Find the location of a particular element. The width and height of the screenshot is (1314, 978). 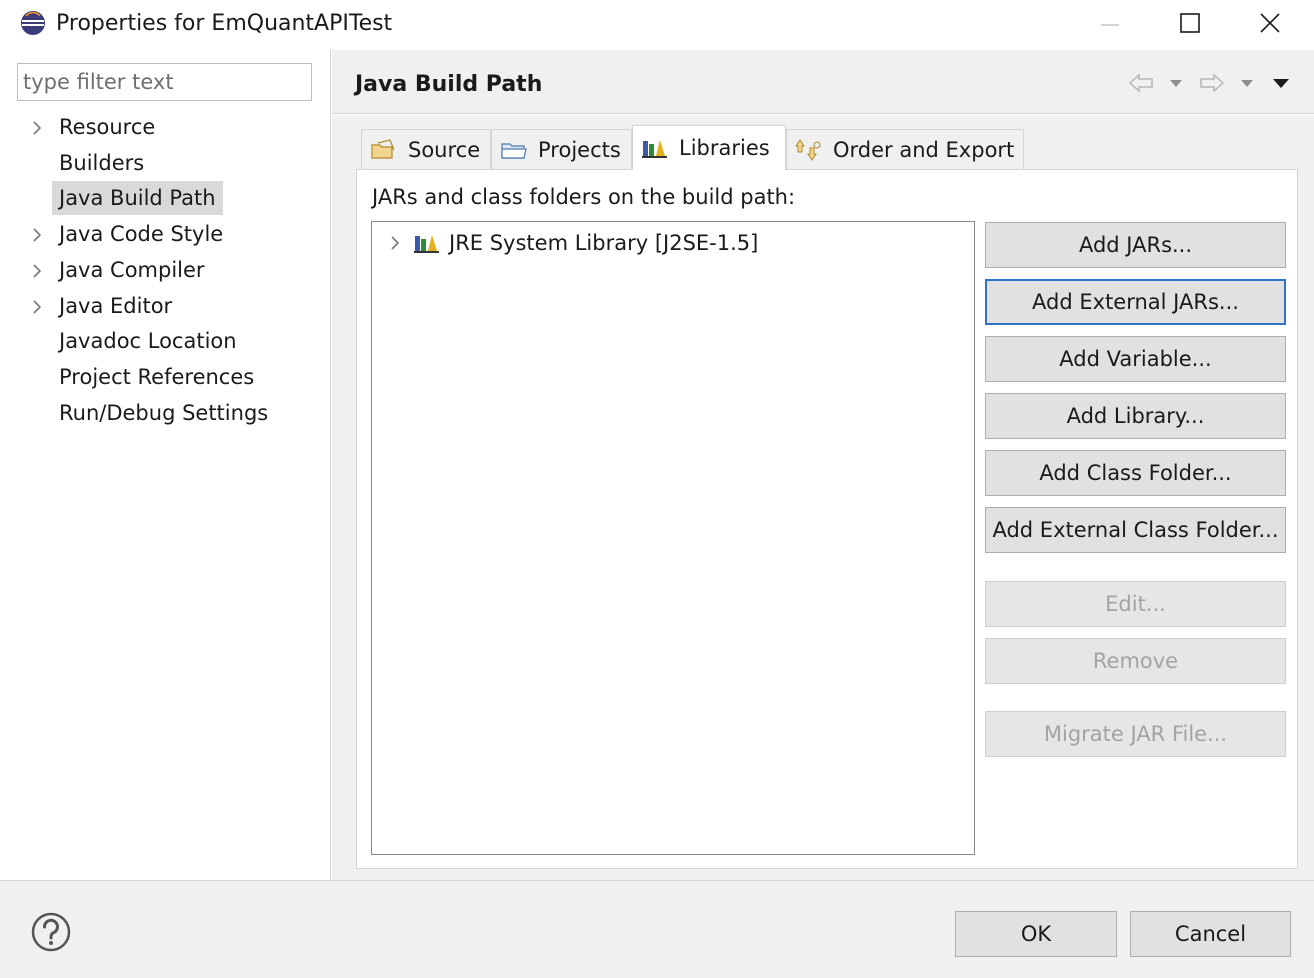

eclipse-icon is located at coordinates (33, 23).